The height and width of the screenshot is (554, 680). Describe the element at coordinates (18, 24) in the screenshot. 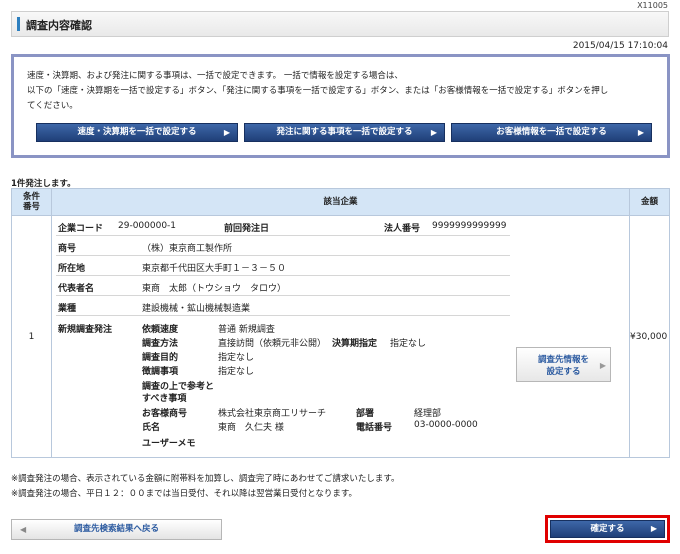

I see `header-accent-bar` at that location.